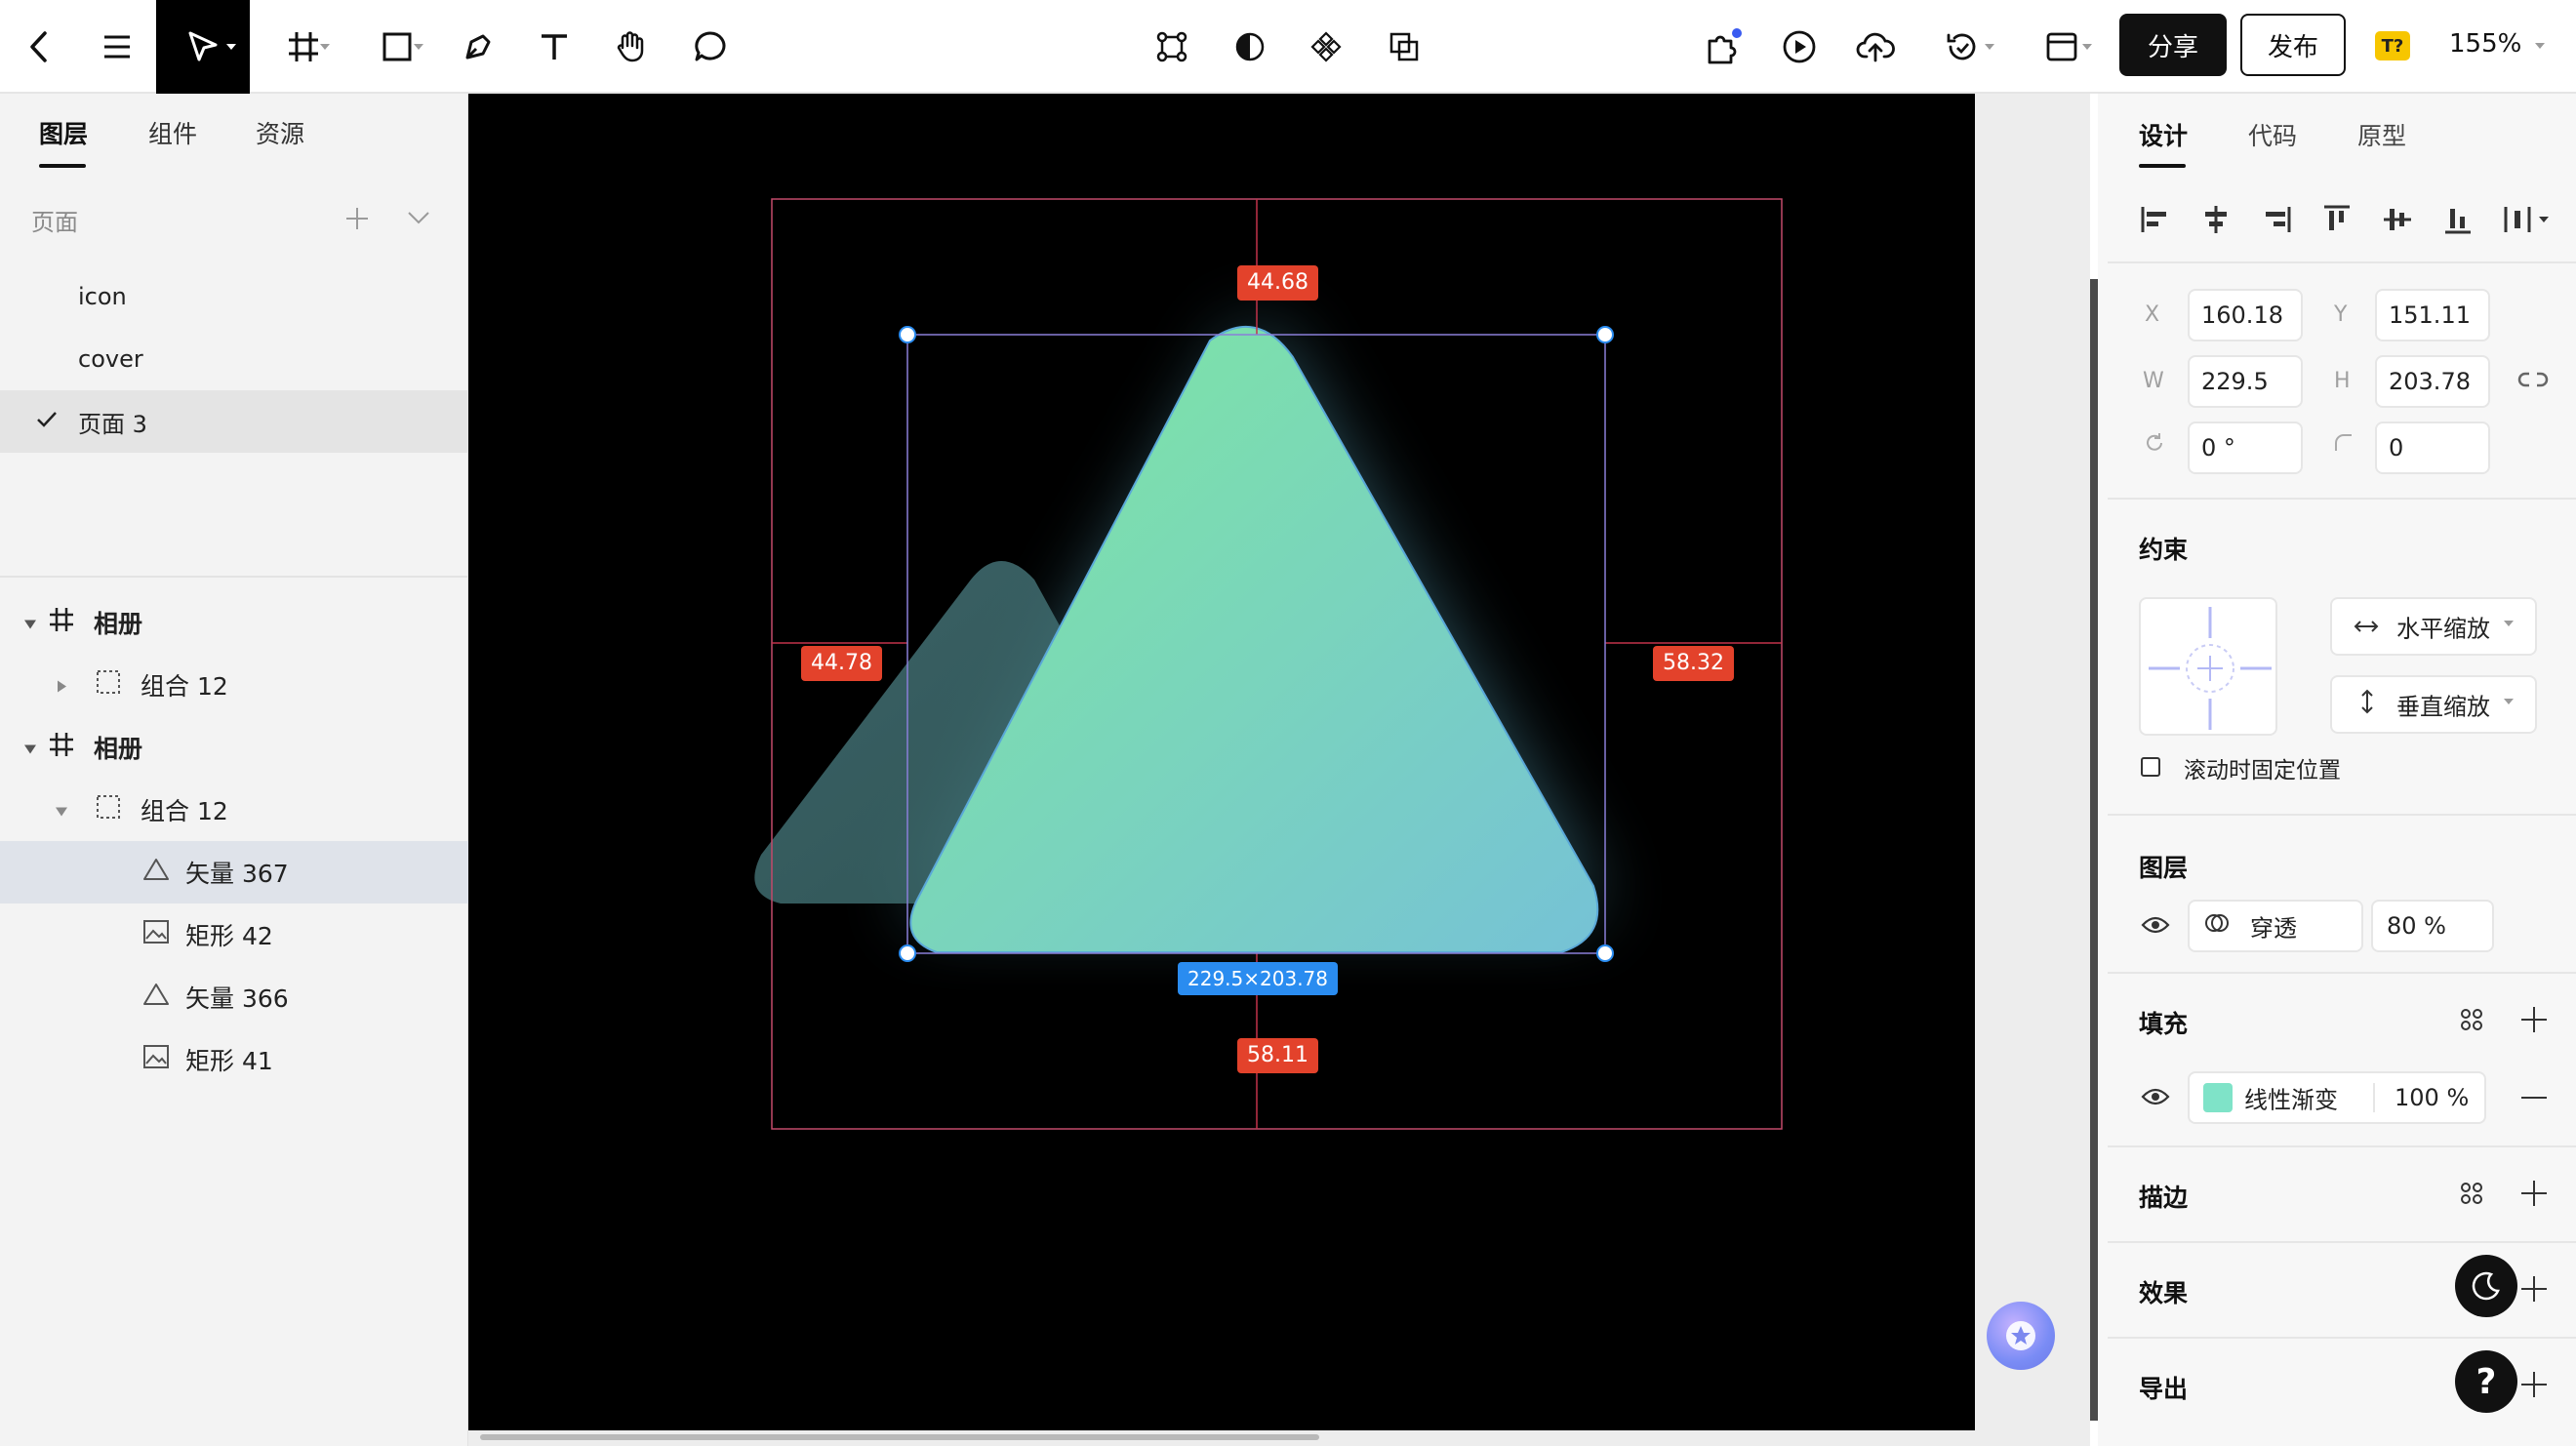 Image resolution: width=2576 pixels, height=1446 pixels. What do you see at coordinates (2155, 927) in the screenshot?
I see `visibility-eye-icon` at bounding box center [2155, 927].